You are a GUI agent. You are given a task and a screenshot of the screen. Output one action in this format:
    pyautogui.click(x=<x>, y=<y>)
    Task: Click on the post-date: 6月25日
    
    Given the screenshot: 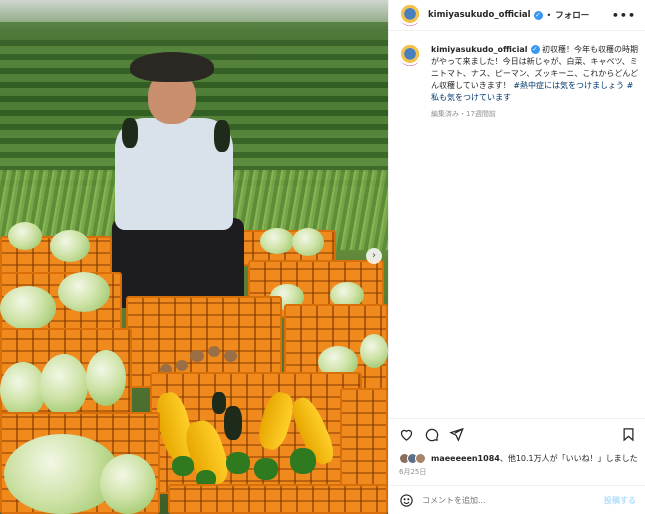 What is the action you would take?
    pyautogui.click(x=413, y=472)
    